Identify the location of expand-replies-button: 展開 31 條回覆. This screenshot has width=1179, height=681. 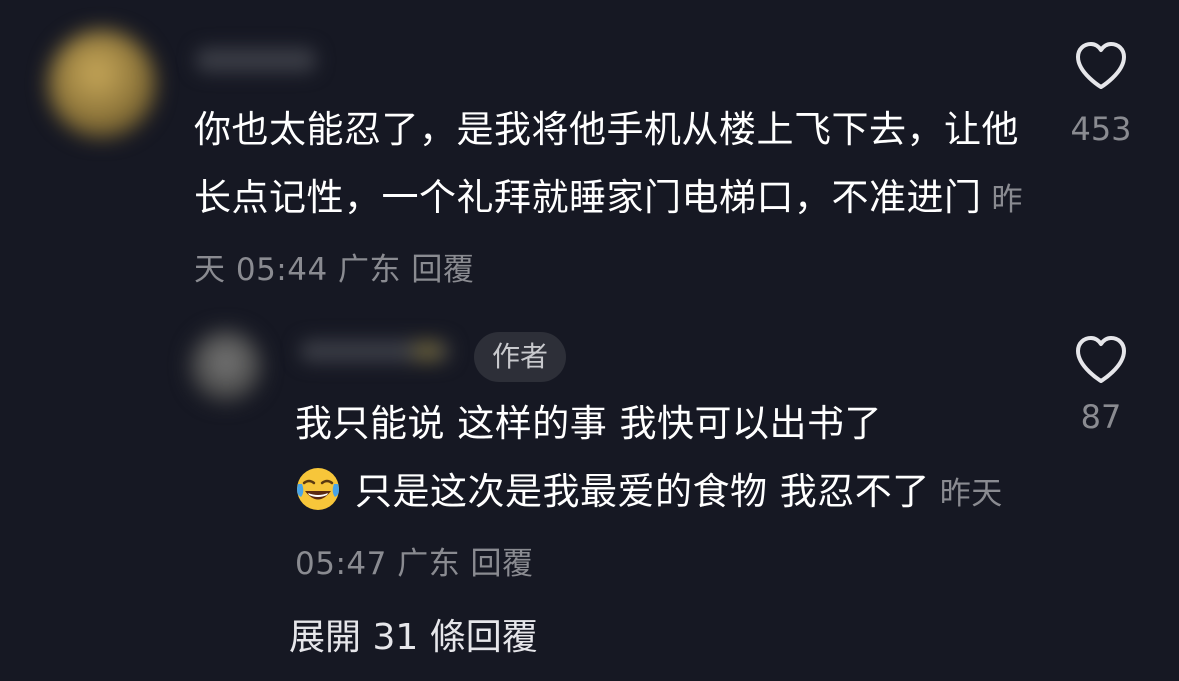
(413, 638).